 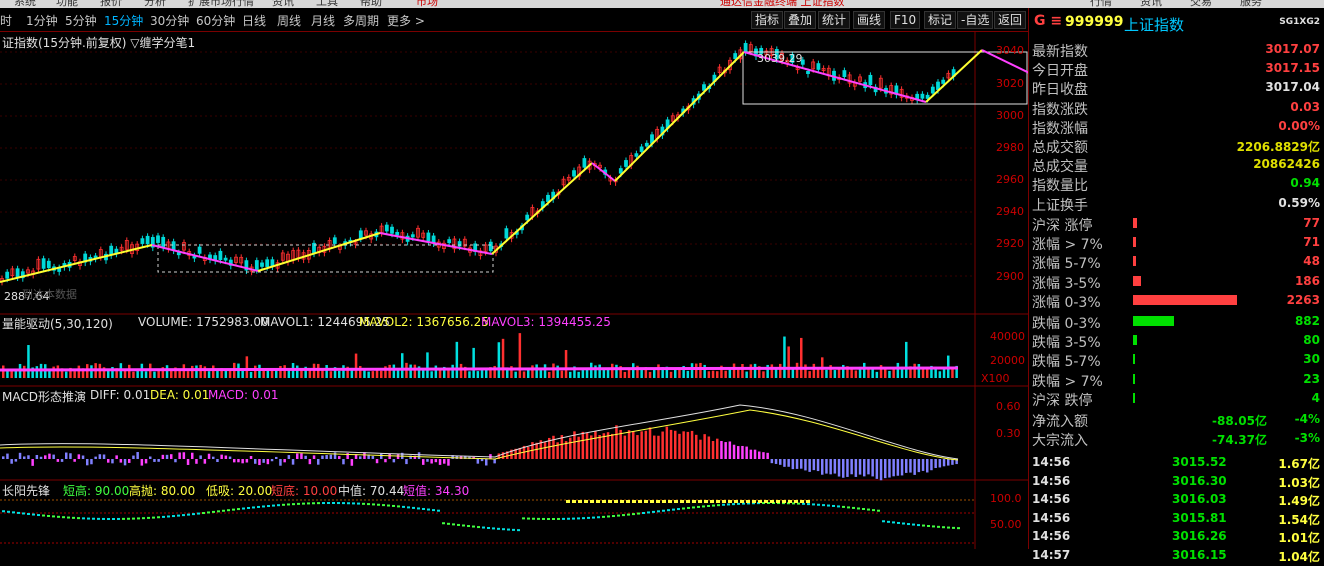 What do you see at coordinates (1177, 282) in the screenshot?
I see `breadth-row: 涨幅 3-5% 186` at bounding box center [1177, 282].